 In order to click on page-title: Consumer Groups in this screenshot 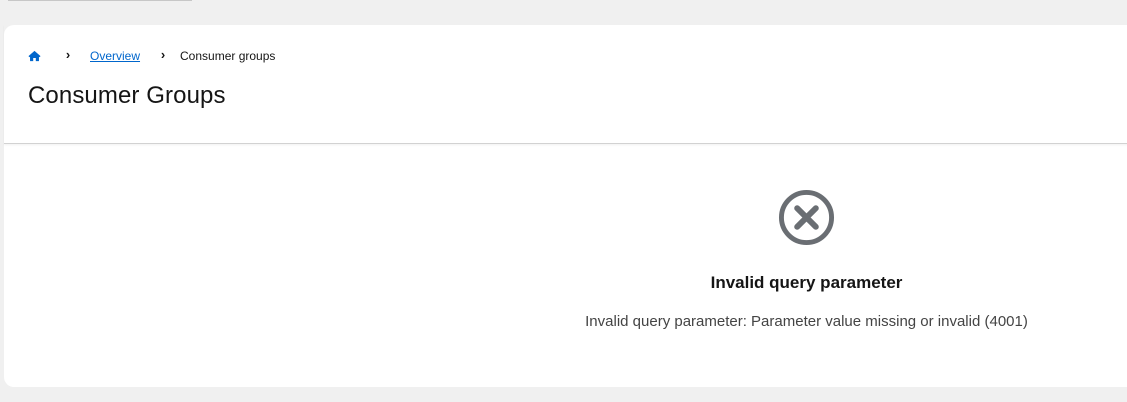, I will do `click(127, 95)`.